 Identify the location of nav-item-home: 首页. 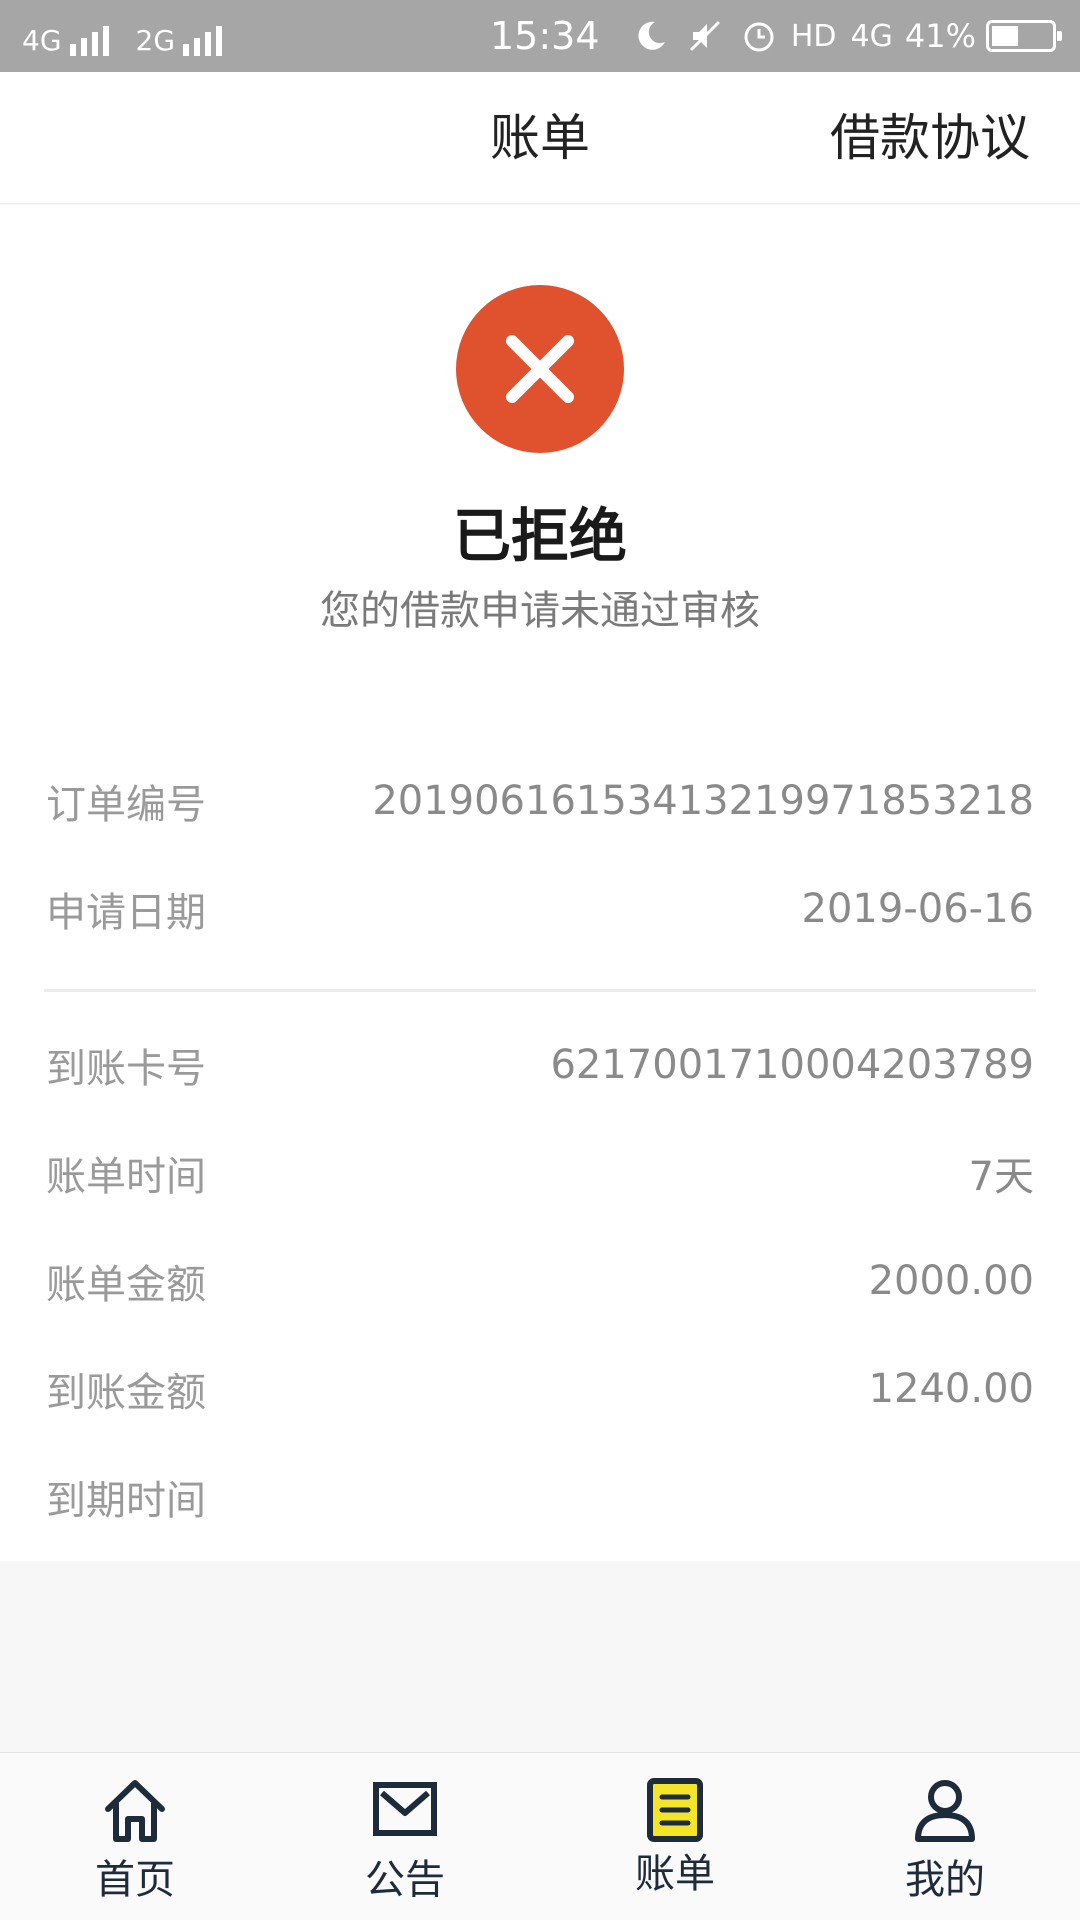
(135, 1836).